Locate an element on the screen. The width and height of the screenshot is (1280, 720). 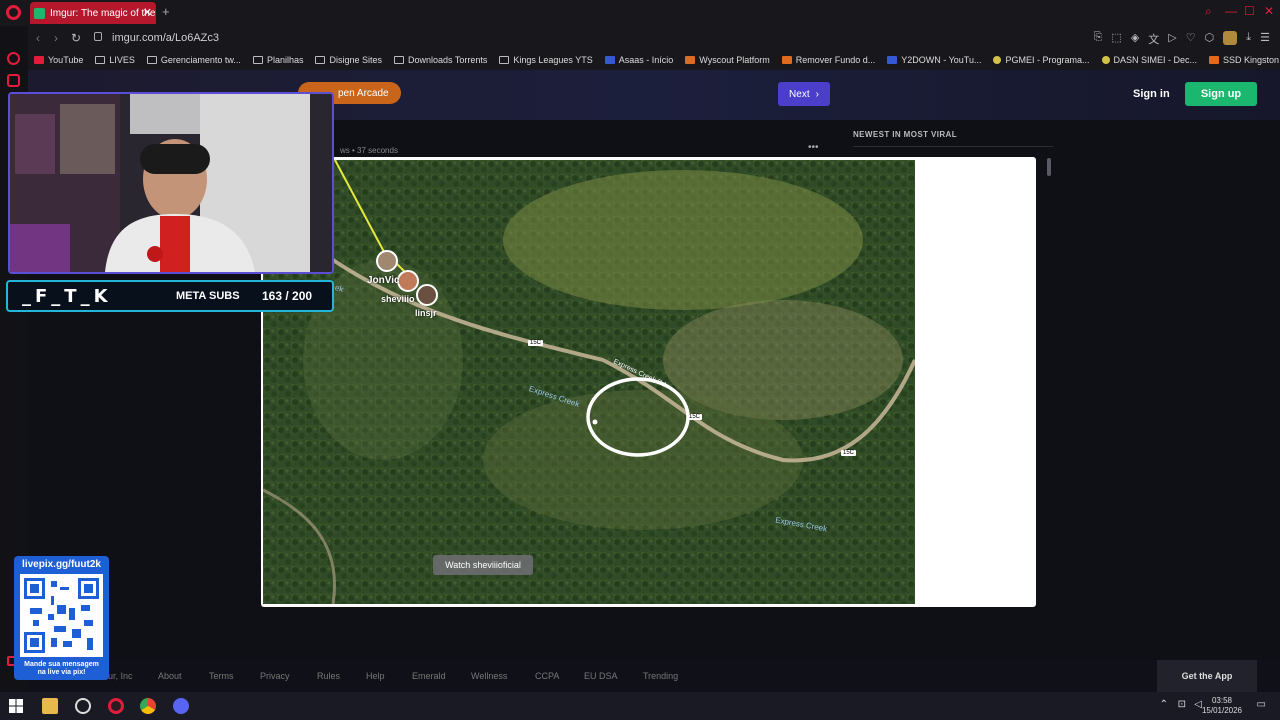
qr-message: Mande sua mensagem na live via pix! is located at coordinates (61, 668).